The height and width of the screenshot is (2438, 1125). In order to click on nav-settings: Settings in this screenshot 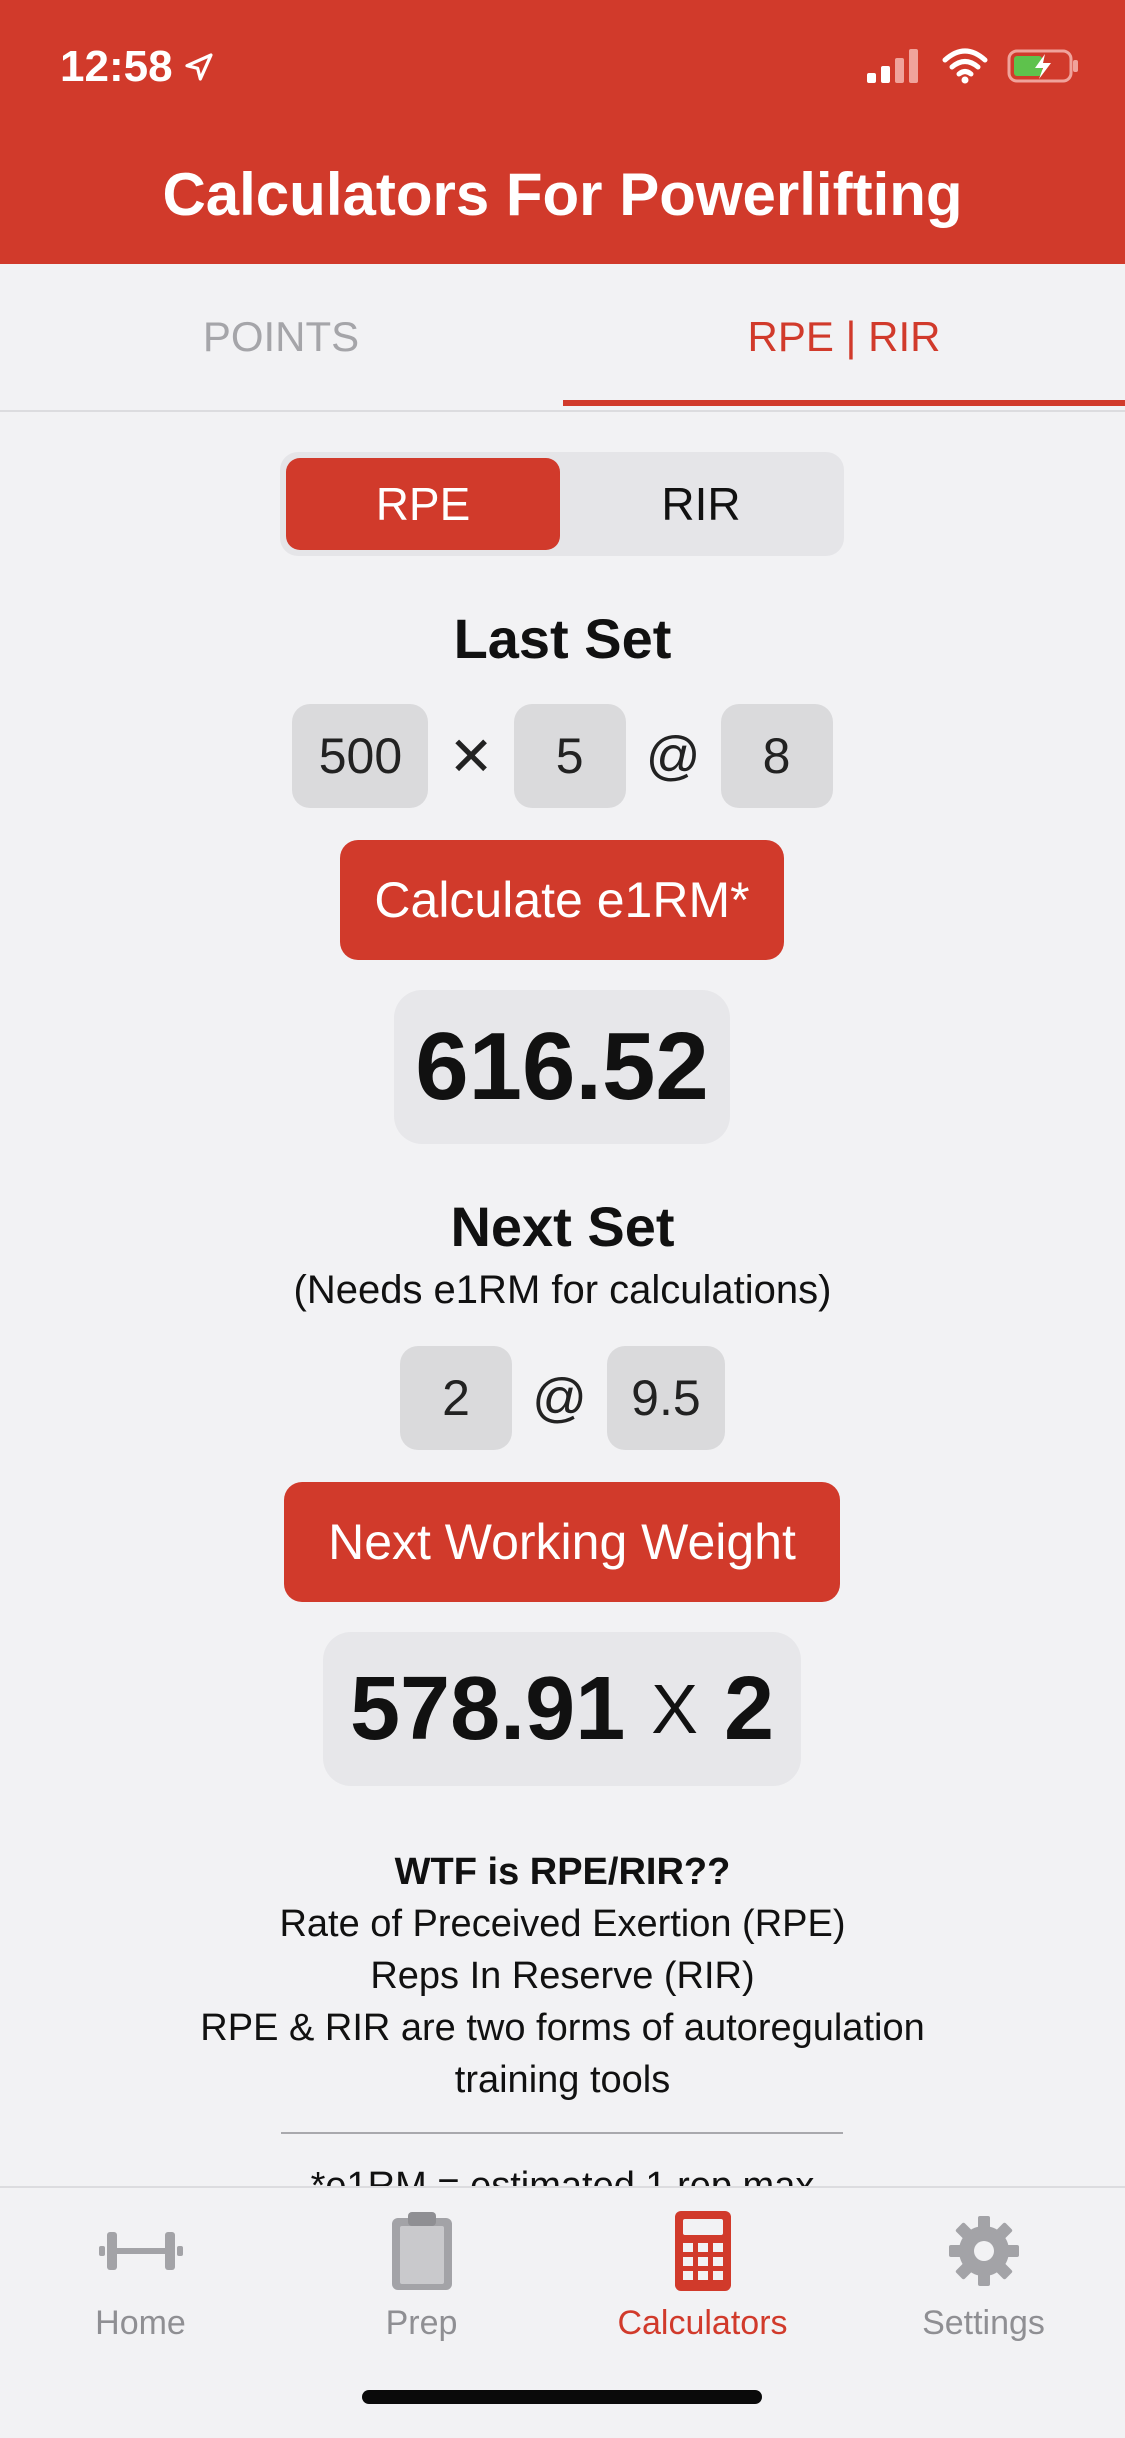, I will do `click(983, 2280)`.